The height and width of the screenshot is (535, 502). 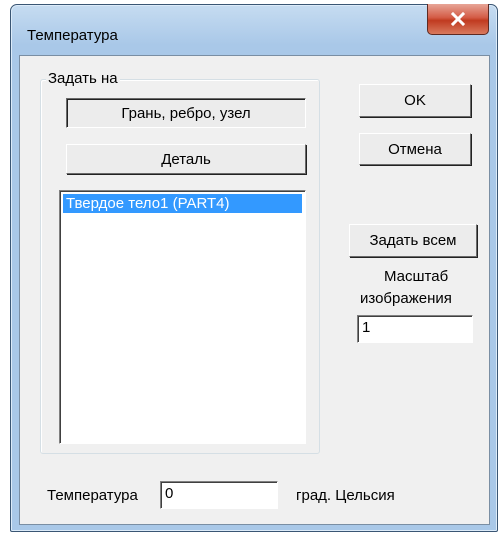 I want to click on ok-button: OK, so click(x=415, y=100).